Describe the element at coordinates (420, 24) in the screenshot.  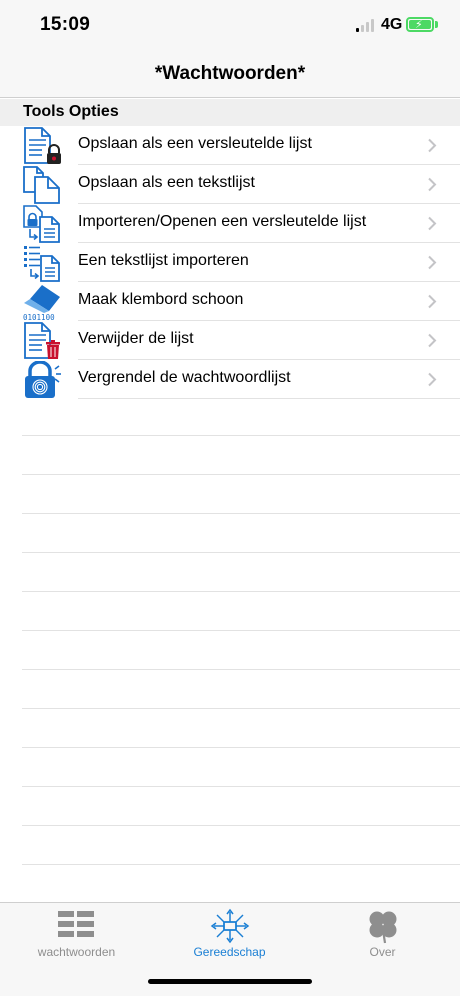
I see `battery-icon: ⚡` at that location.